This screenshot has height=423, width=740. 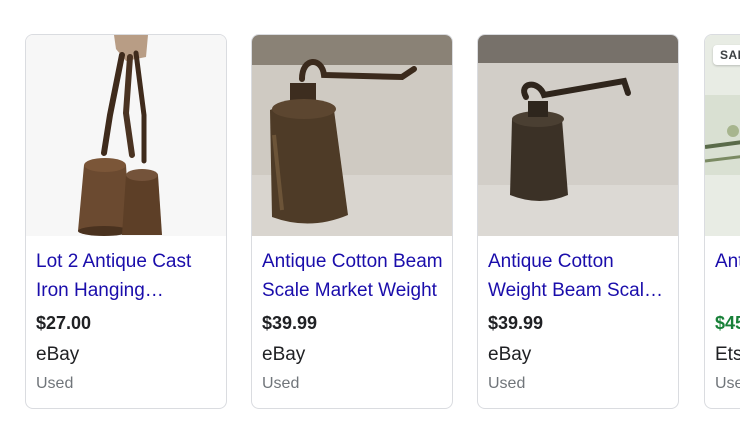 What do you see at coordinates (727, 354) in the screenshot?
I see `product-seller: Etsy` at bounding box center [727, 354].